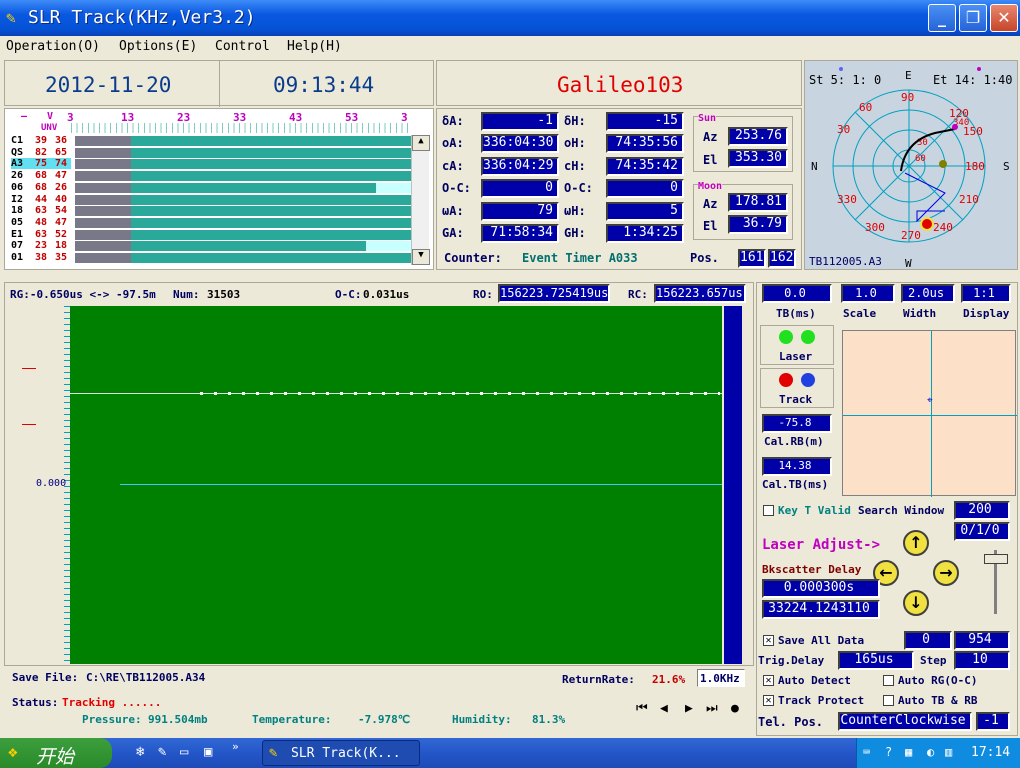 This screenshot has width=1020, height=768. I want to click on start-button: ❖ 开始, so click(56, 753).